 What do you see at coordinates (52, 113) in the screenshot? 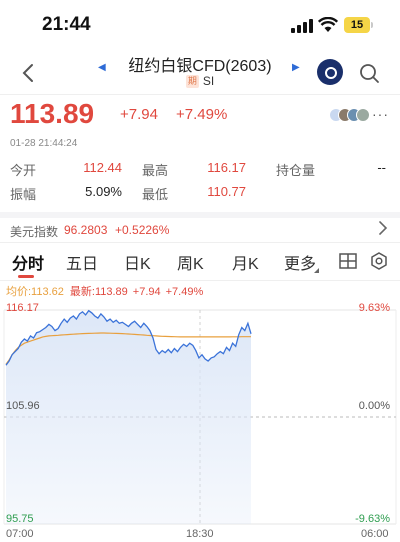
I see `last-price: 113.89` at bounding box center [52, 113].